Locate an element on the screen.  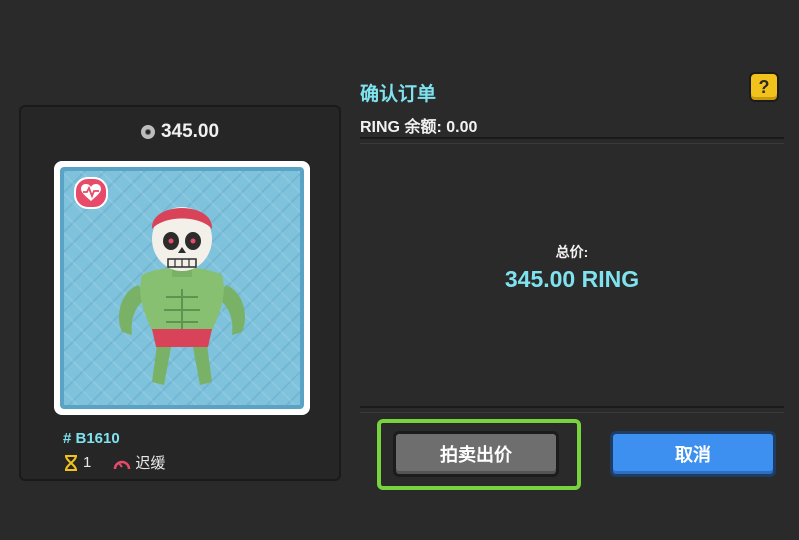
help-button: ? is located at coordinates (764, 87).